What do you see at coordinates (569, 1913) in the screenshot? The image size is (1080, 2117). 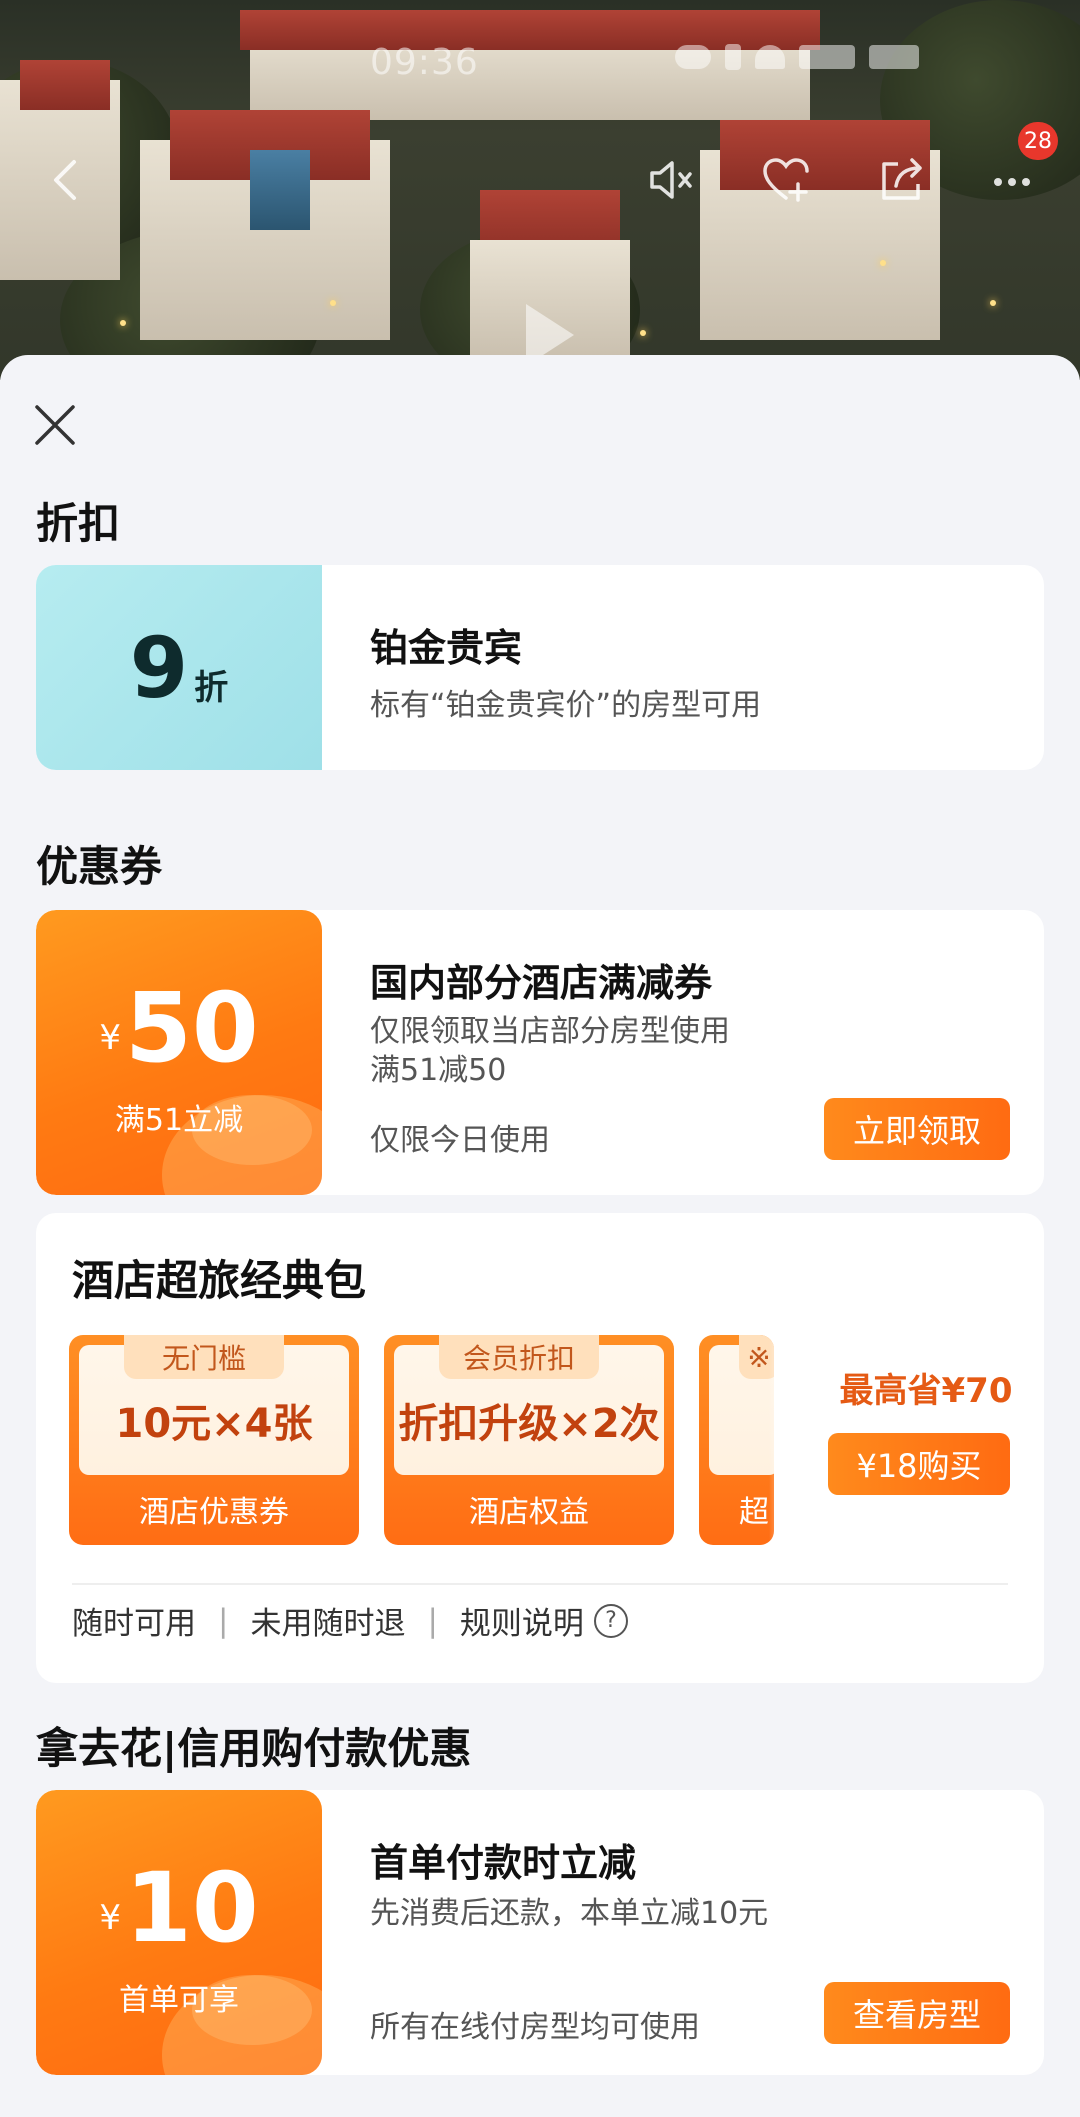 I see `credit-desc: 先消费后还款，本单立减10元` at bounding box center [569, 1913].